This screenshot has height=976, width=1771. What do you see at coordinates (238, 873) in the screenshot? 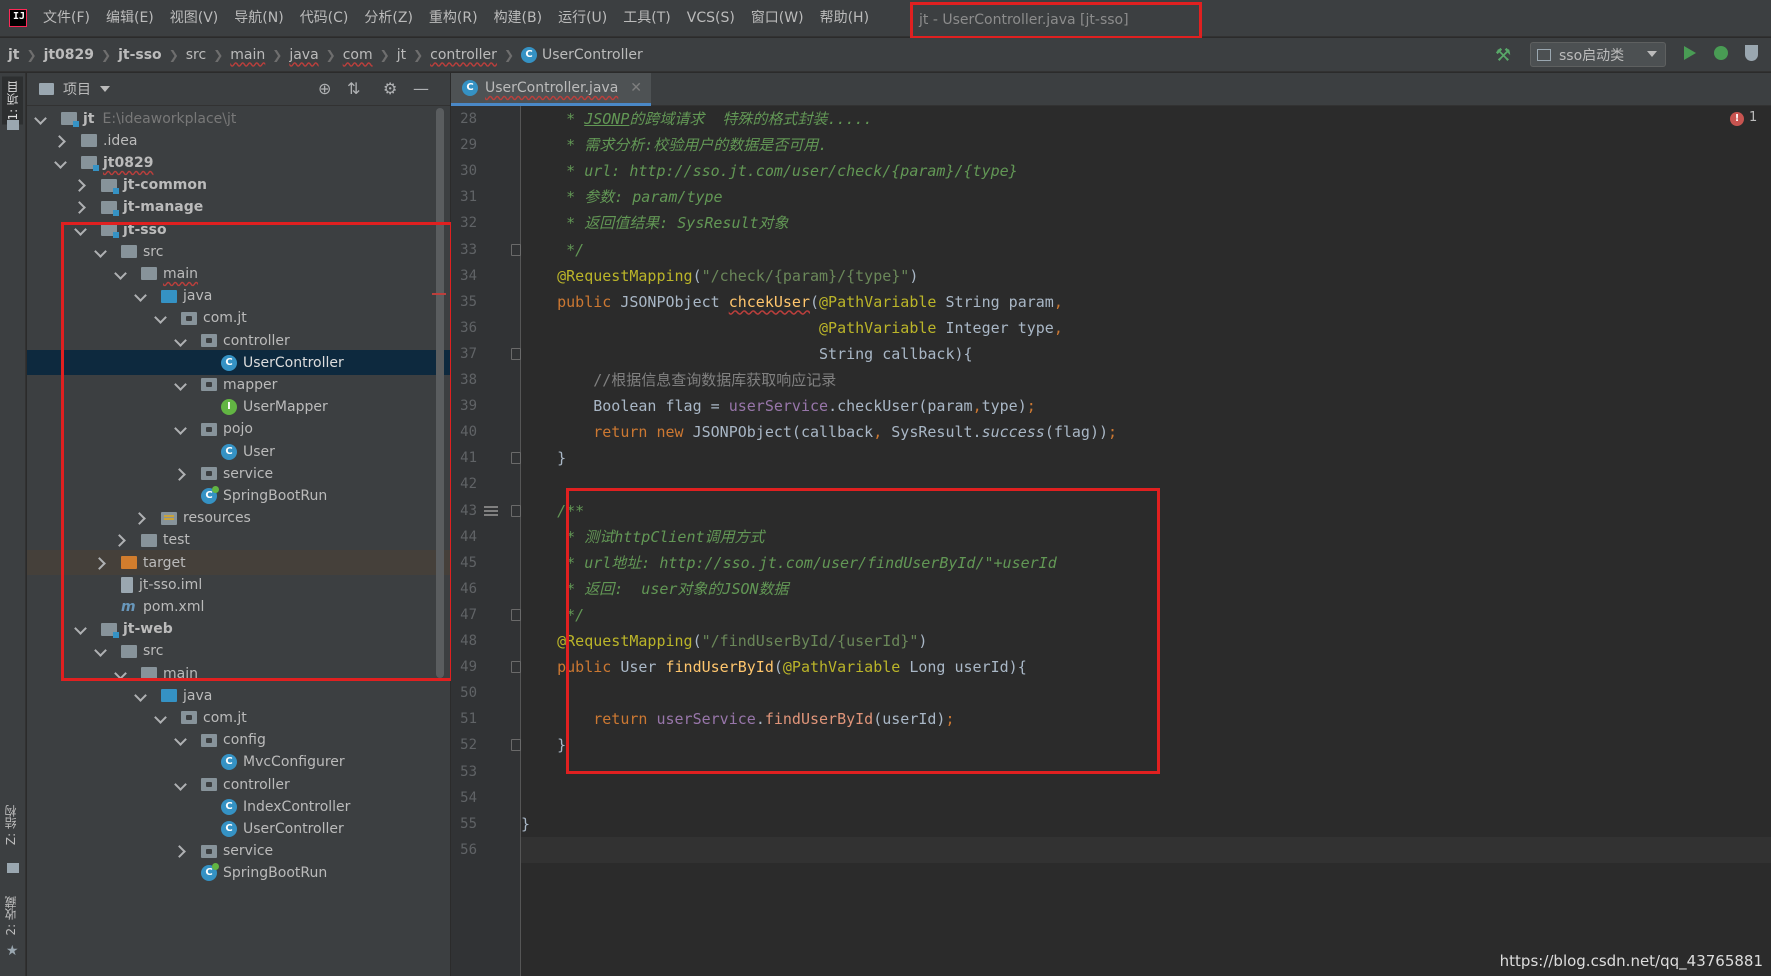
I see `tree-item: C SpringBootRun` at bounding box center [238, 873].